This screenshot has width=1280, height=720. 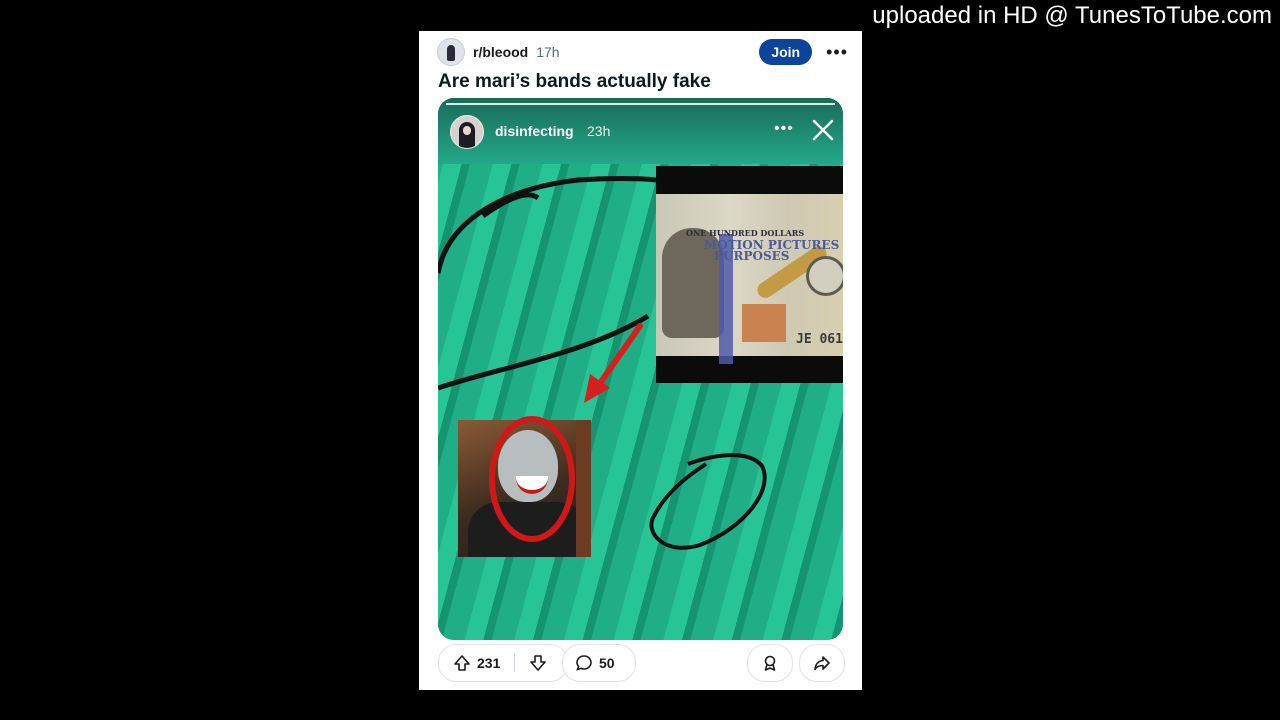 I want to click on award-icon, so click(x=770, y=663).